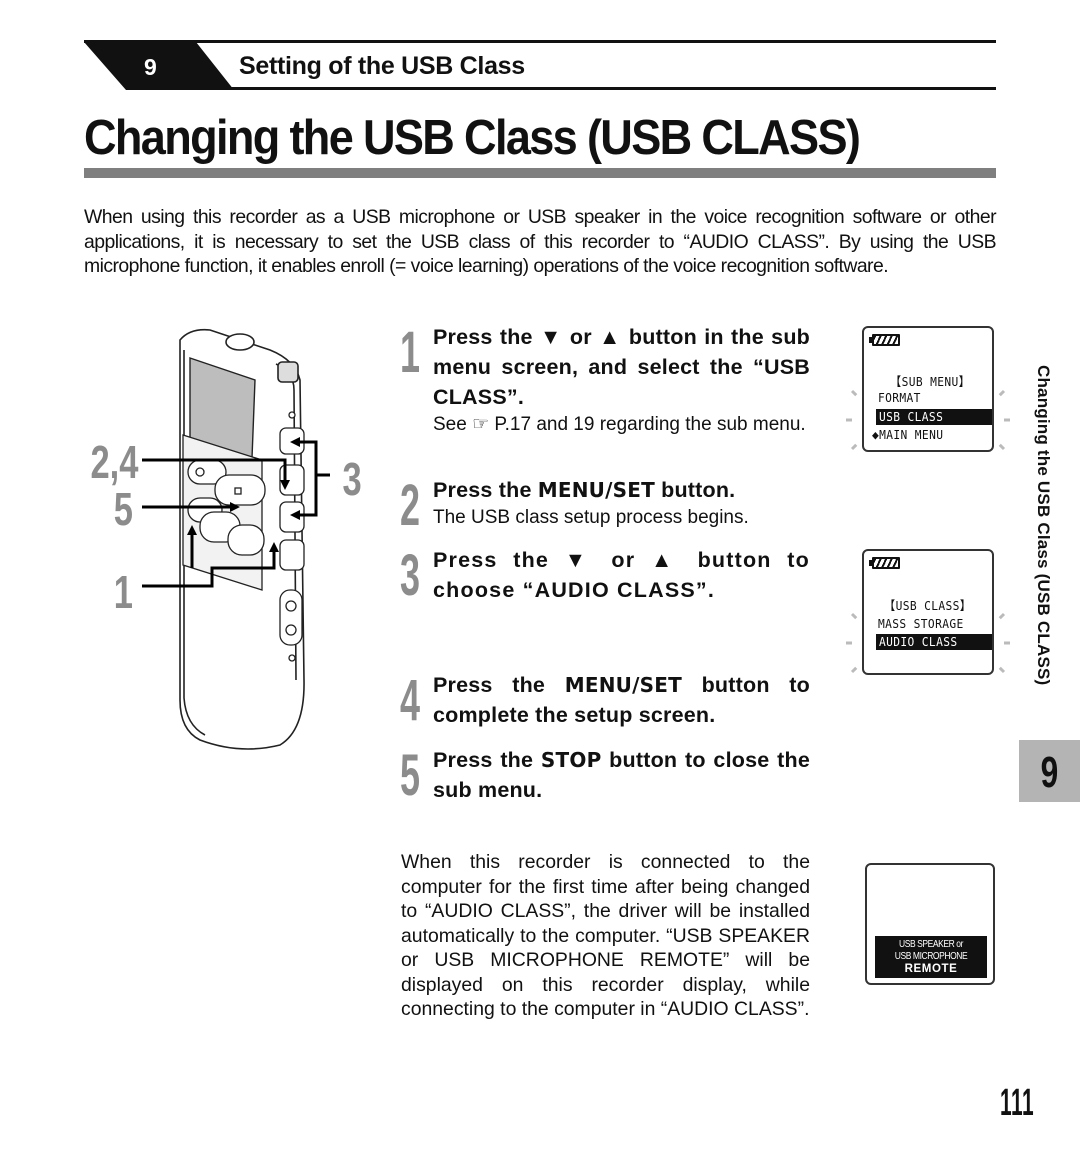 The height and width of the screenshot is (1156, 1080). What do you see at coordinates (382, 66) in the screenshot?
I see `section-title: Setting of the USB Class` at bounding box center [382, 66].